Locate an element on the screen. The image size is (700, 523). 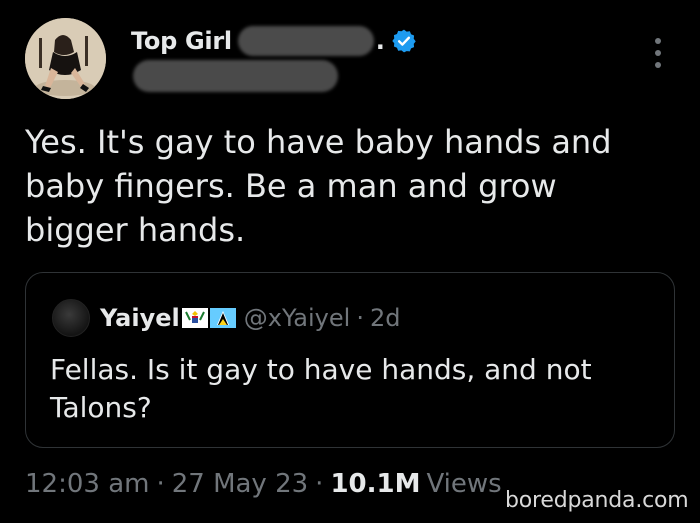
tweet-date: 27 May 23 is located at coordinates (240, 484).